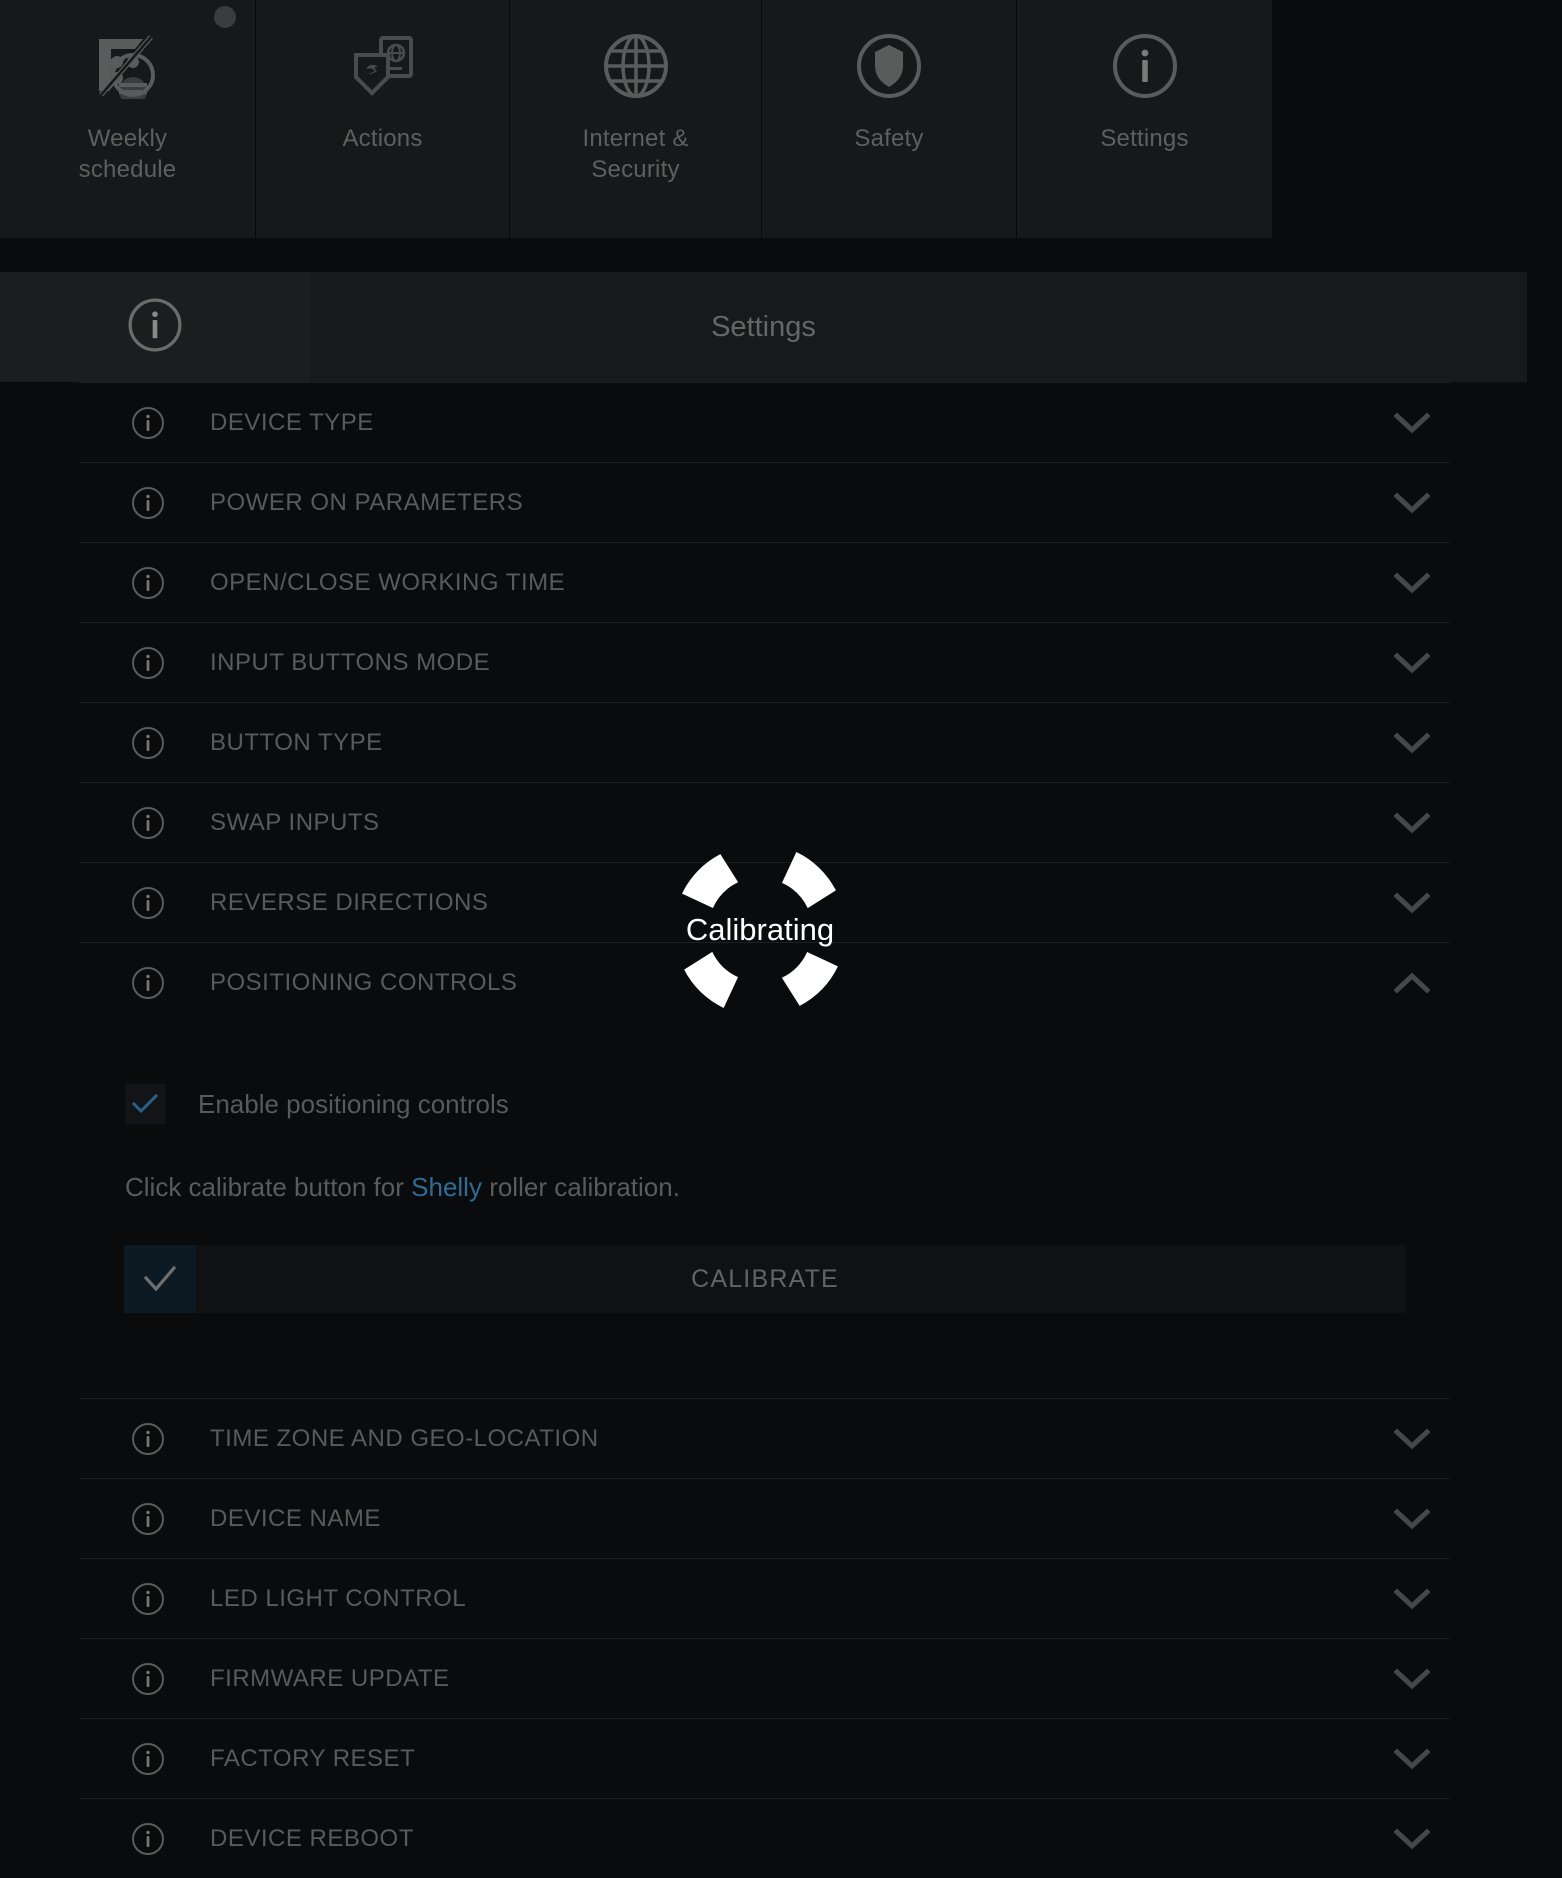 The width and height of the screenshot is (1562, 1878). I want to click on calibrate-button-label: CALIBRATE, so click(765, 1278).